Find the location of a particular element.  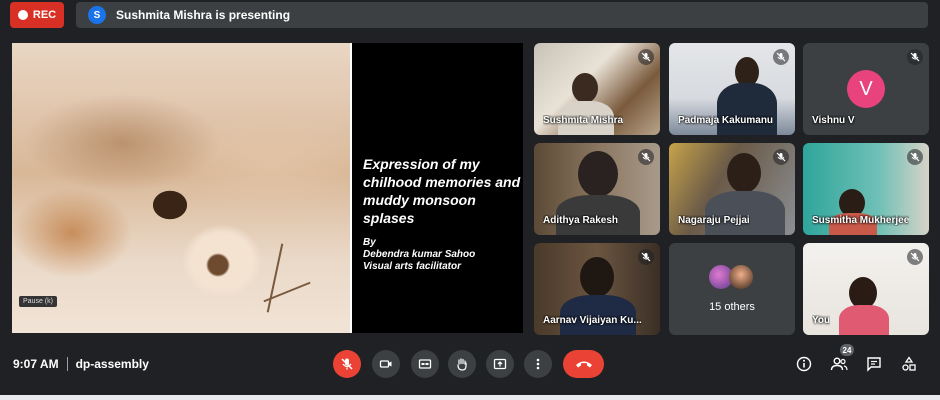

people-count-badge: 24 is located at coordinates (847, 350).